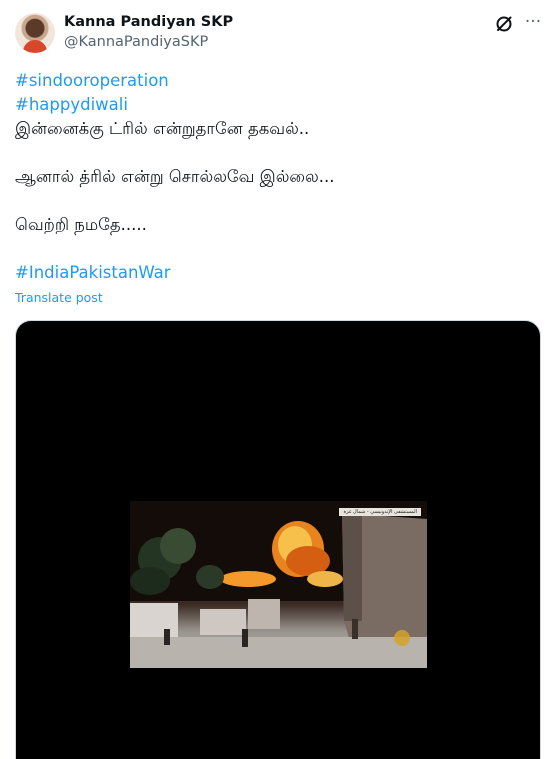 Image resolution: width=559 pixels, height=759 pixels. What do you see at coordinates (148, 22) in the screenshot?
I see `author-name: Kanna Pandiyan SKP` at bounding box center [148, 22].